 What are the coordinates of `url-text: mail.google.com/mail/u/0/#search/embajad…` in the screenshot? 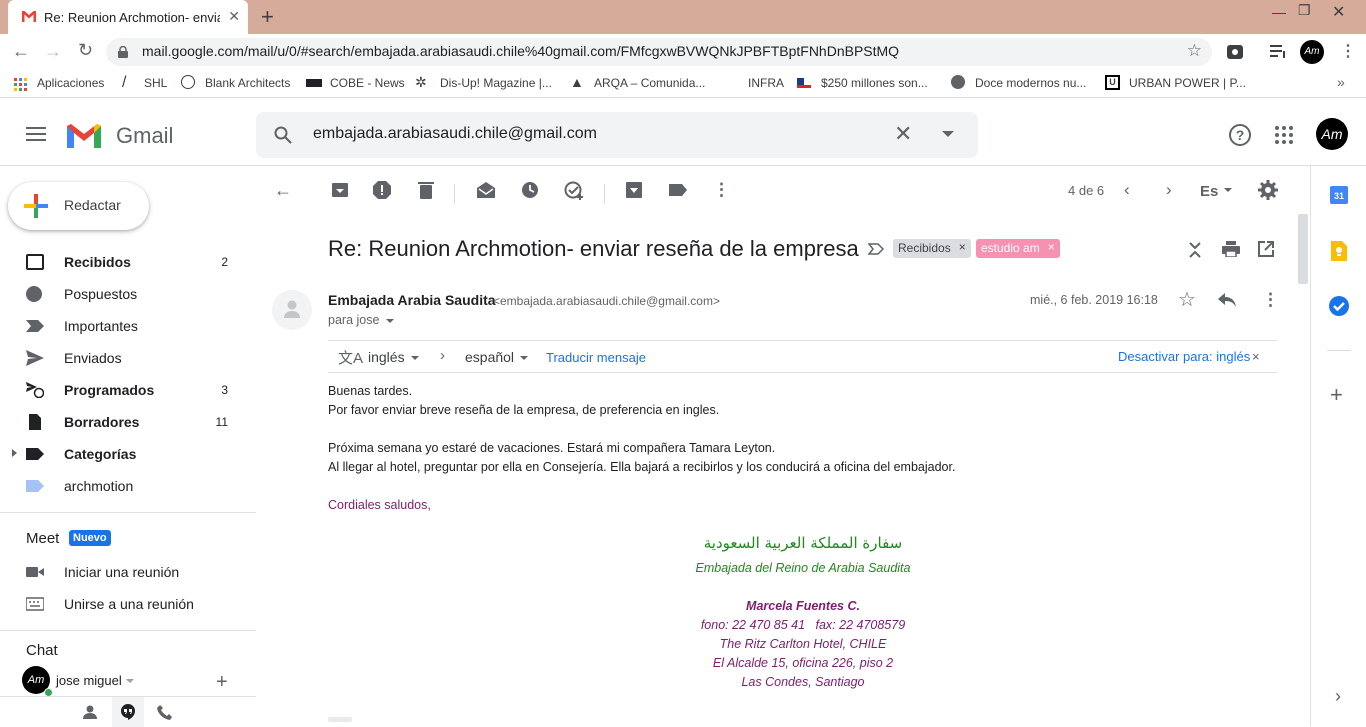 It's located at (521, 51).